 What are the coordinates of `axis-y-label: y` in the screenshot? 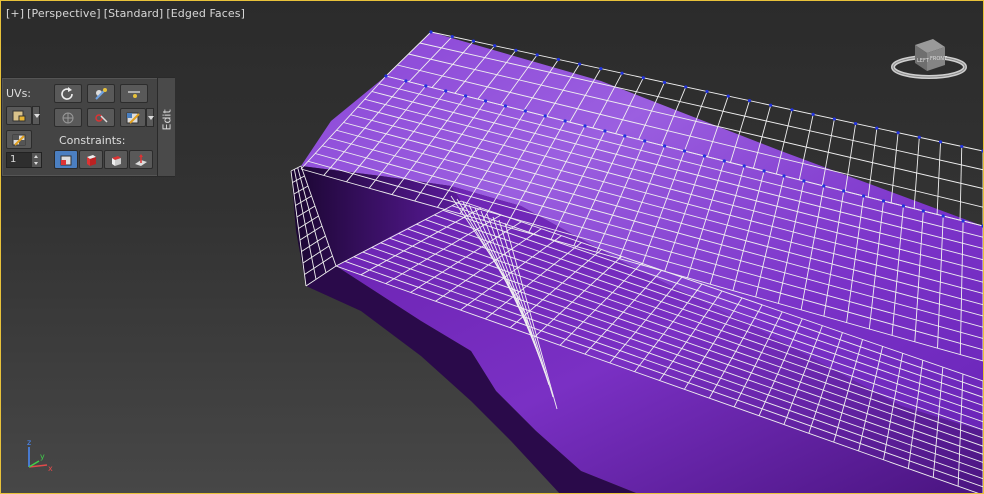 It's located at (42, 456).